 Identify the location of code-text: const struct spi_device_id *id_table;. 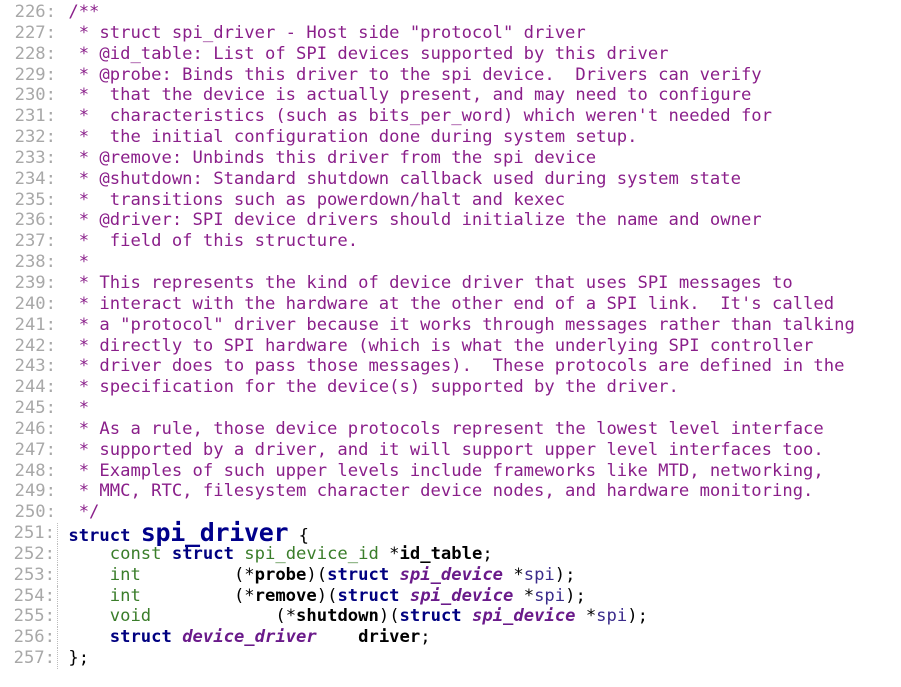
(280, 554).